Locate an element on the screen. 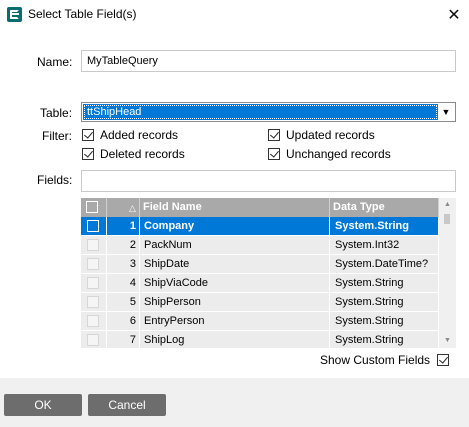 The width and height of the screenshot is (469, 427). ok-button: OK is located at coordinates (43, 405).